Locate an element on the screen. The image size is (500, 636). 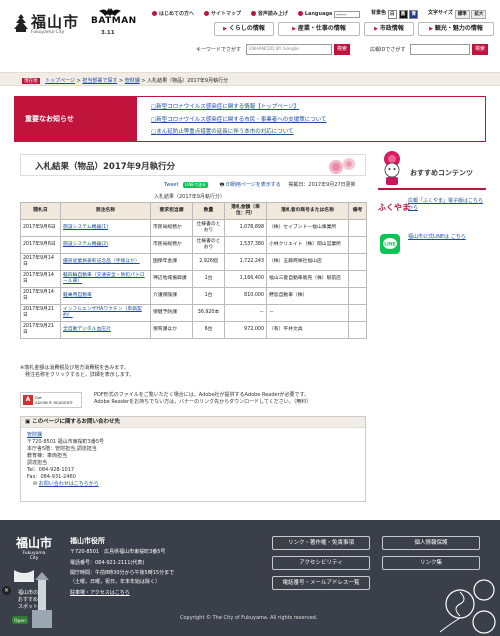
batman-date: 3.11 is located at coordinates (108, 33).